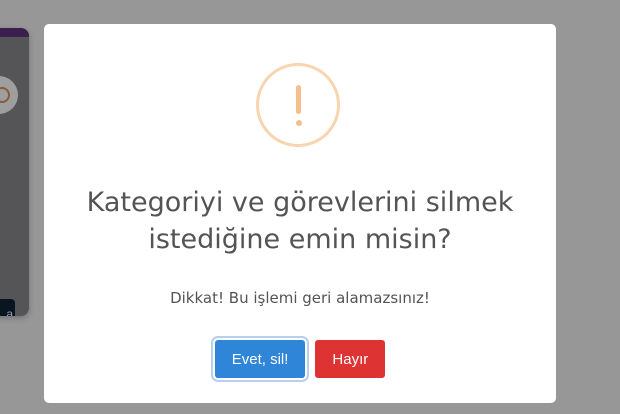 This screenshot has height=414, width=620. Describe the element at coordinates (299, 123) in the screenshot. I see `warning-icon-dot` at that location.